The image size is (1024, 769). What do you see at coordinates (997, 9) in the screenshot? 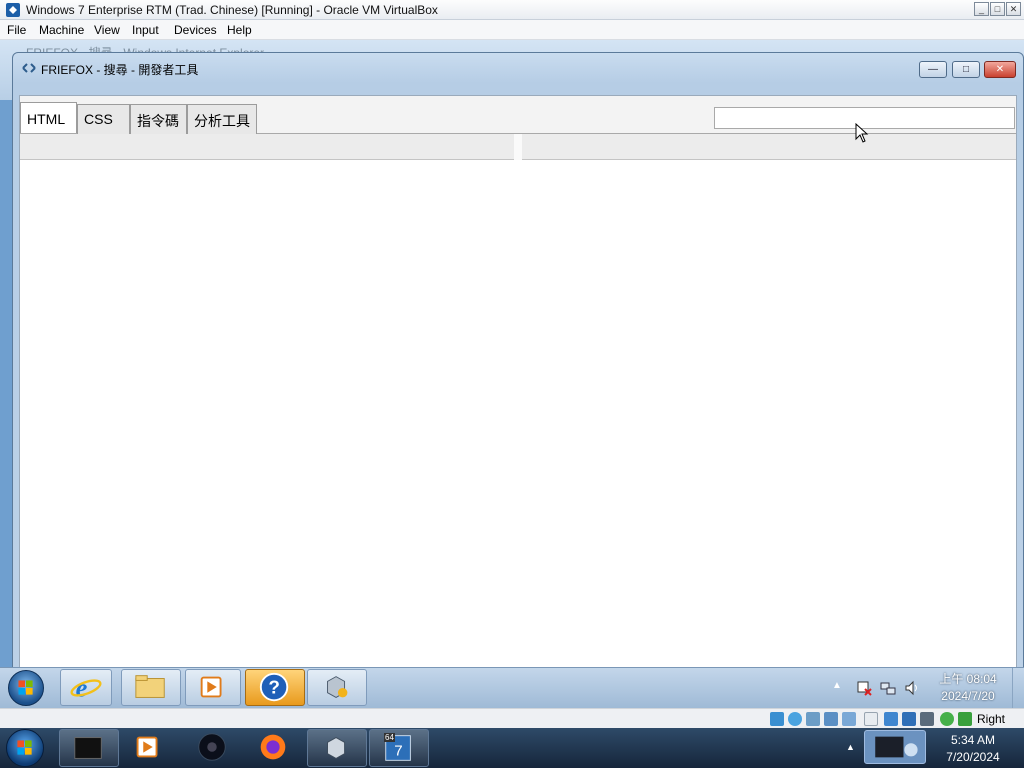
I see `host-maximize-button: □` at bounding box center [997, 9].